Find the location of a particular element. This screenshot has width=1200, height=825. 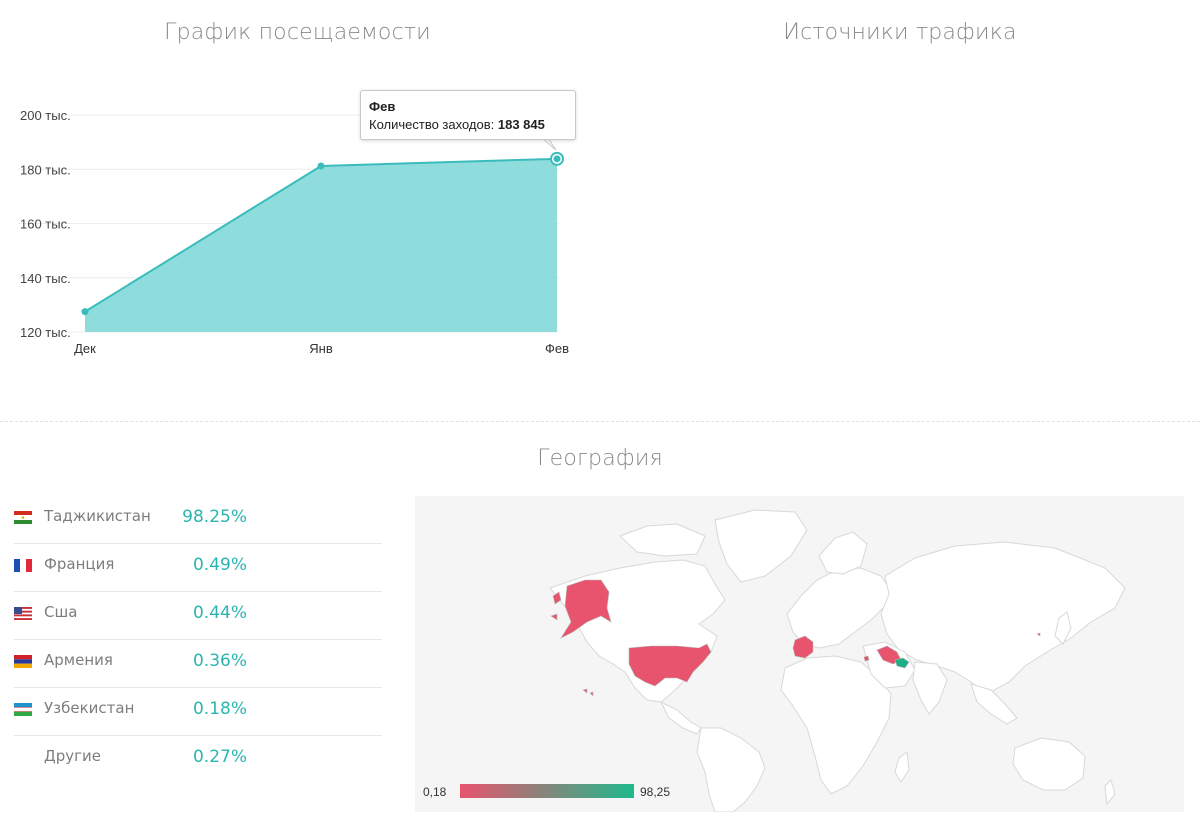

map-legend-gradient is located at coordinates (547, 791).